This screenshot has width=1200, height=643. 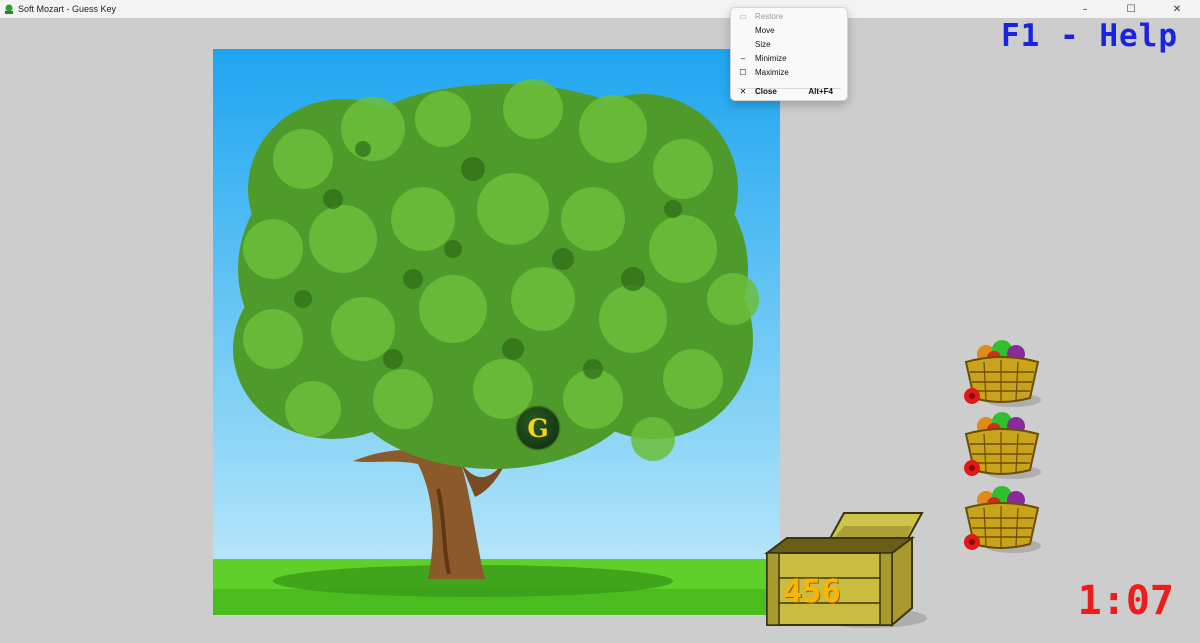 I want to click on menu-item-shortcut: Alt+F4, so click(x=820, y=91).